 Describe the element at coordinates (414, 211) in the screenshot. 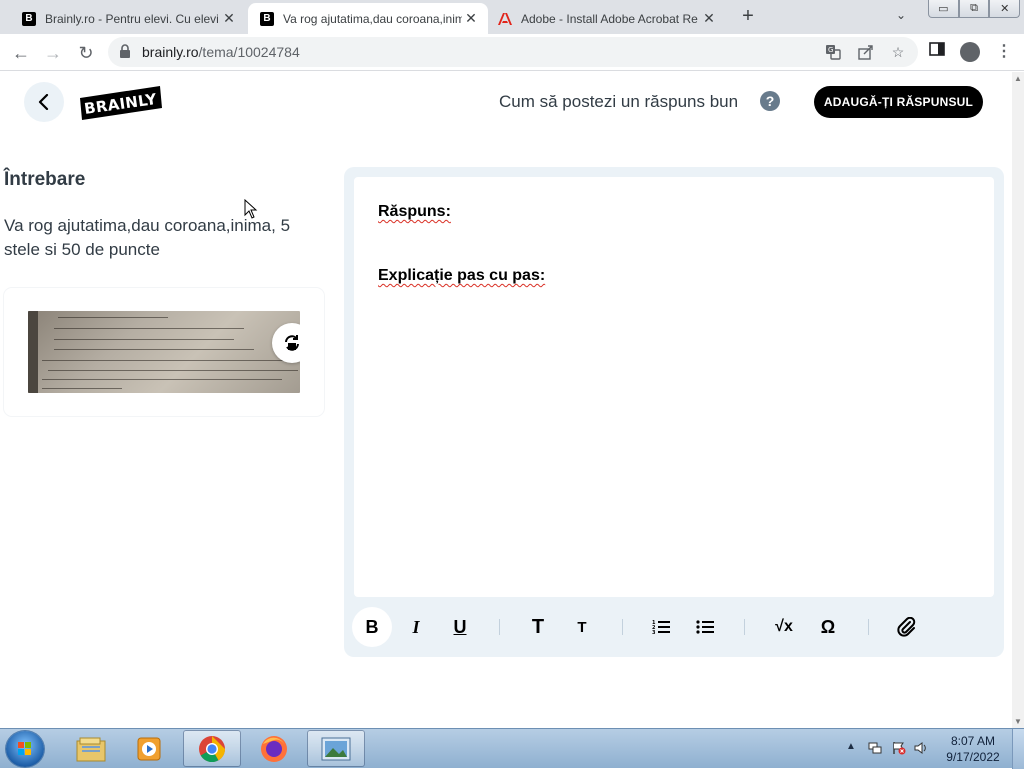

I see `answer-label: Răspuns:` at that location.